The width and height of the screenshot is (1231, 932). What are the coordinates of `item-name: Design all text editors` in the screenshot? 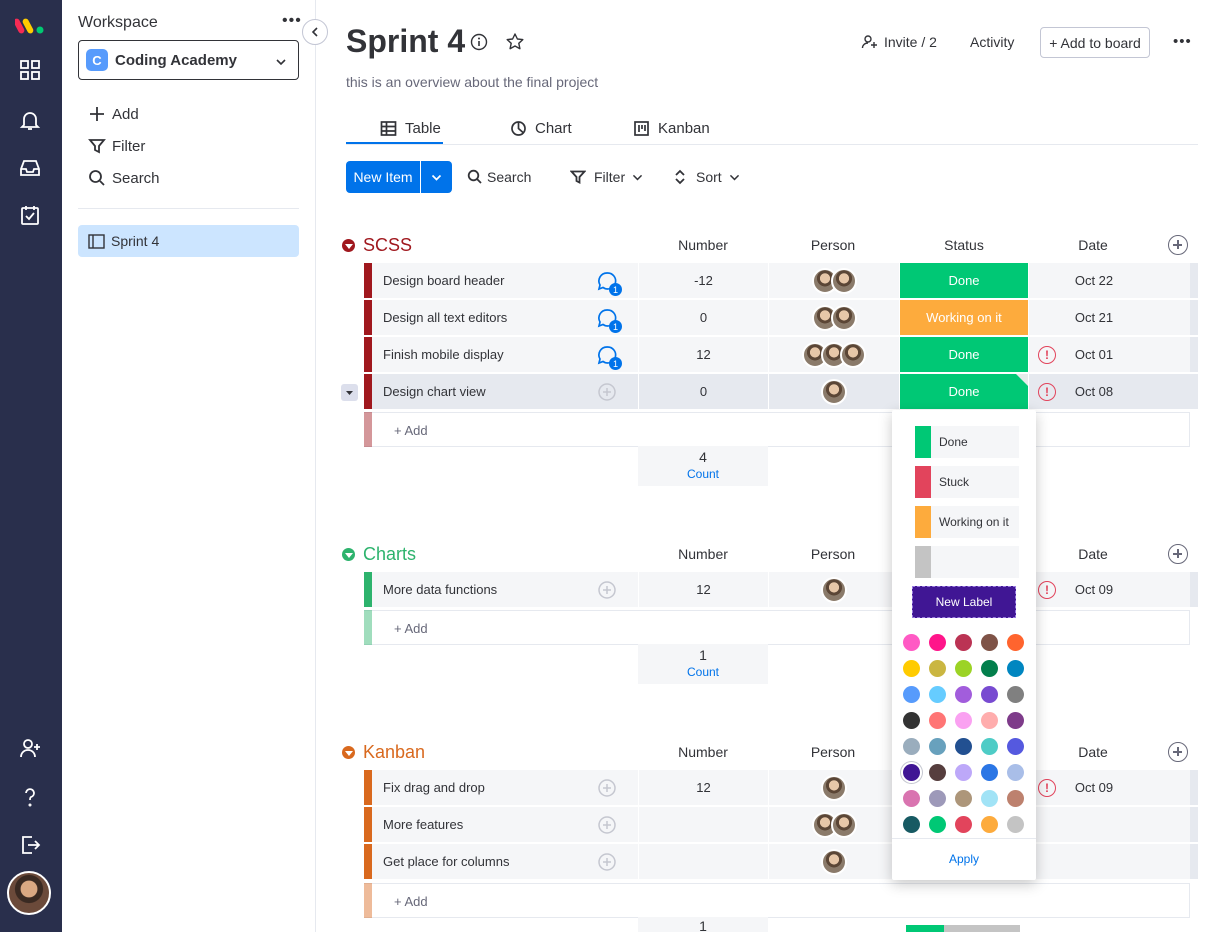 It's located at (445, 317).